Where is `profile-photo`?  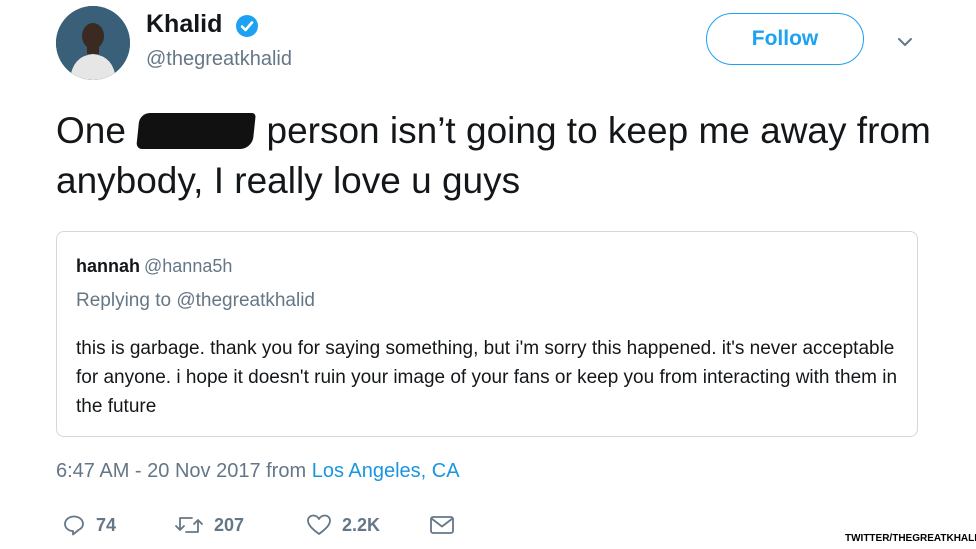
profile-photo is located at coordinates (93, 43).